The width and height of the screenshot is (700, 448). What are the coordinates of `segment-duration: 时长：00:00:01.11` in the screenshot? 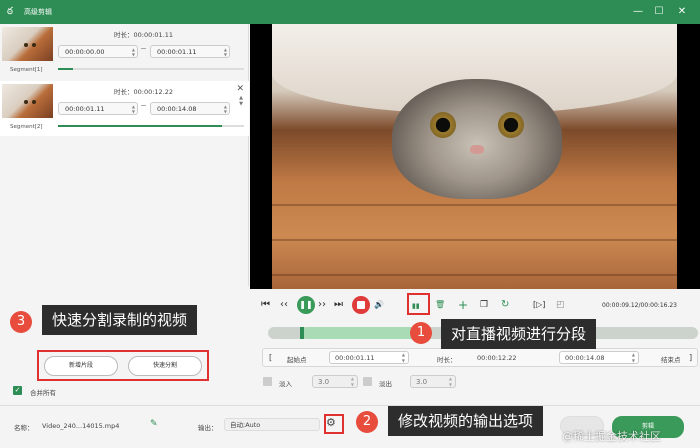 It's located at (144, 35).